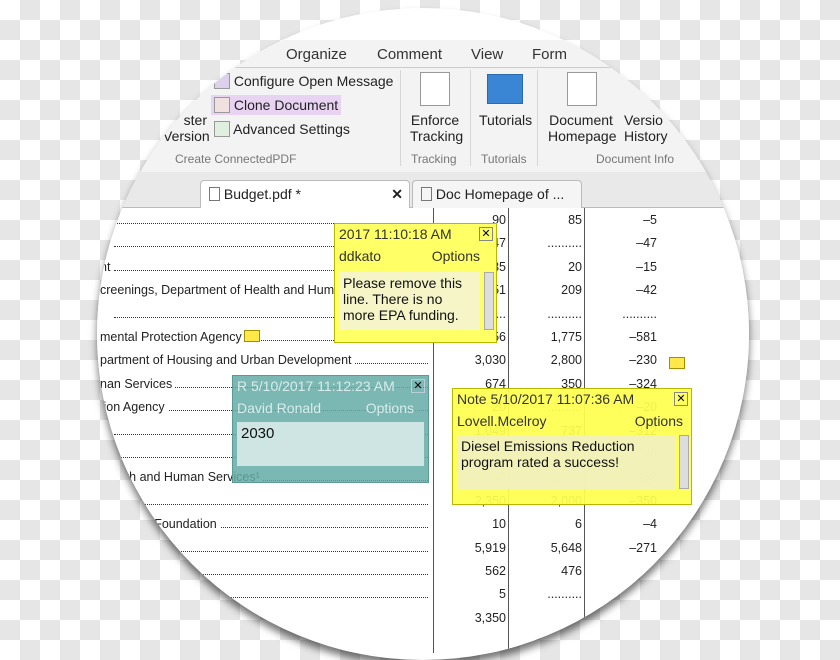  What do you see at coordinates (360, 256) in the screenshot?
I see `note-author: ddkato` at bounding box center [360, 256].